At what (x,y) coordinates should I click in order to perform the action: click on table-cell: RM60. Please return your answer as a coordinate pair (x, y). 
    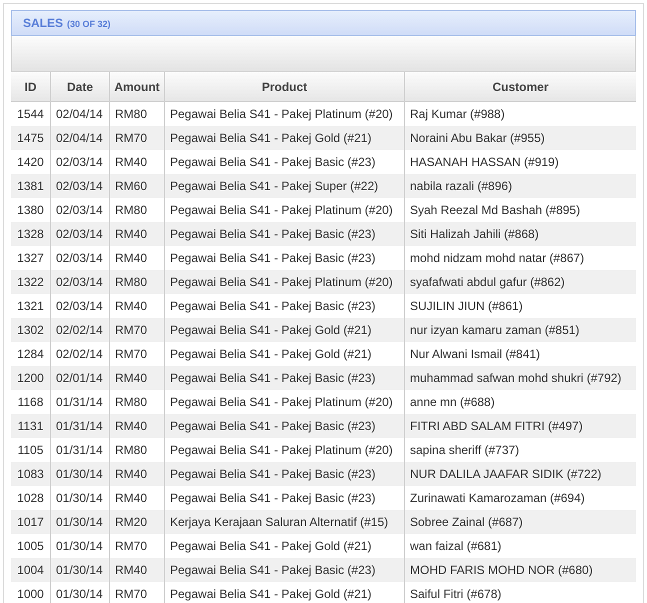
    Looking at the image, I should click on (131, 186).